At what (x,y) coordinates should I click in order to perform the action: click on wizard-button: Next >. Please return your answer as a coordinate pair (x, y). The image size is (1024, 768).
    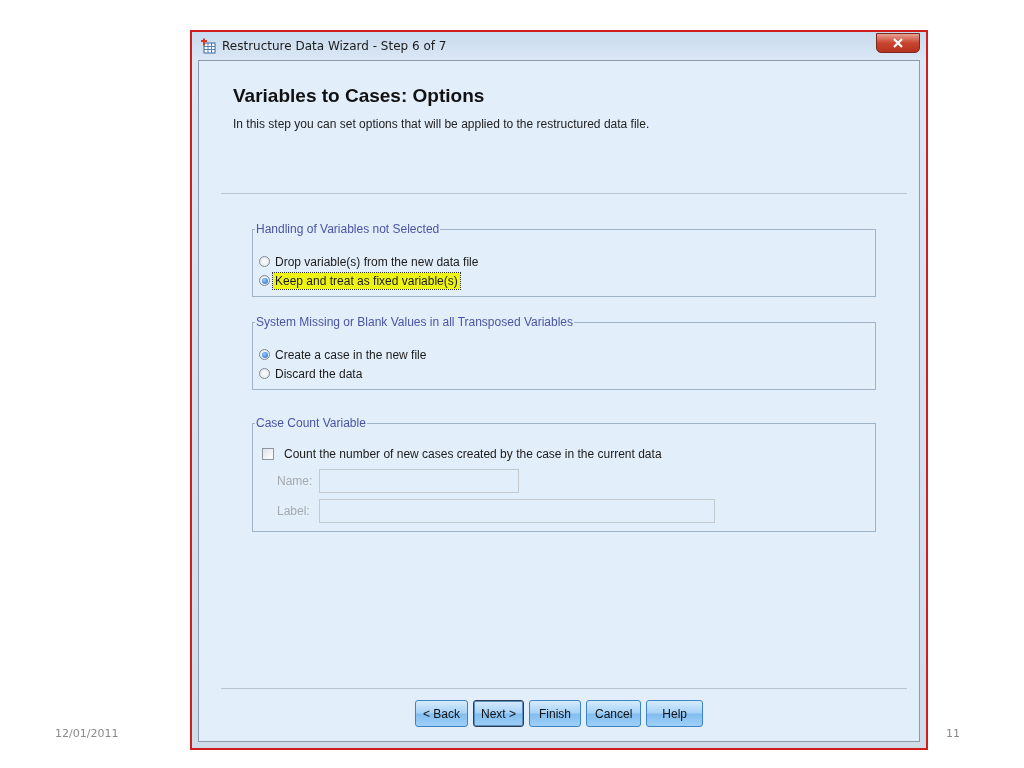
    Looking at the image, I should click on (498, 713).